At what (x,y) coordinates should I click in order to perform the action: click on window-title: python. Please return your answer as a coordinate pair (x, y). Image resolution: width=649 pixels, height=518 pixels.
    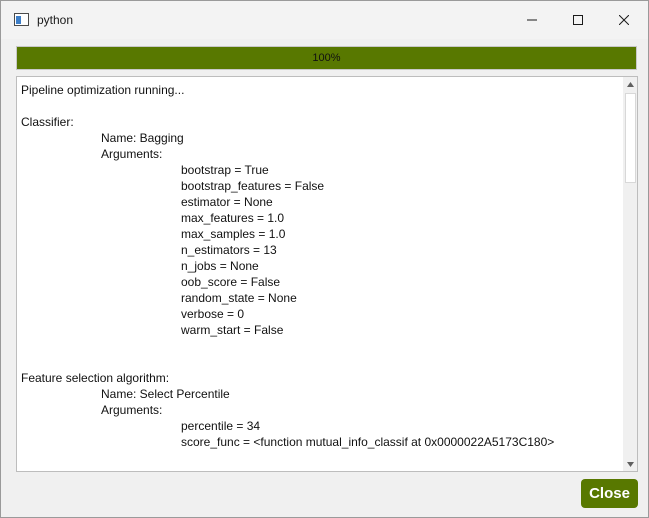
    Looking at the image, I should click on (55, 20).